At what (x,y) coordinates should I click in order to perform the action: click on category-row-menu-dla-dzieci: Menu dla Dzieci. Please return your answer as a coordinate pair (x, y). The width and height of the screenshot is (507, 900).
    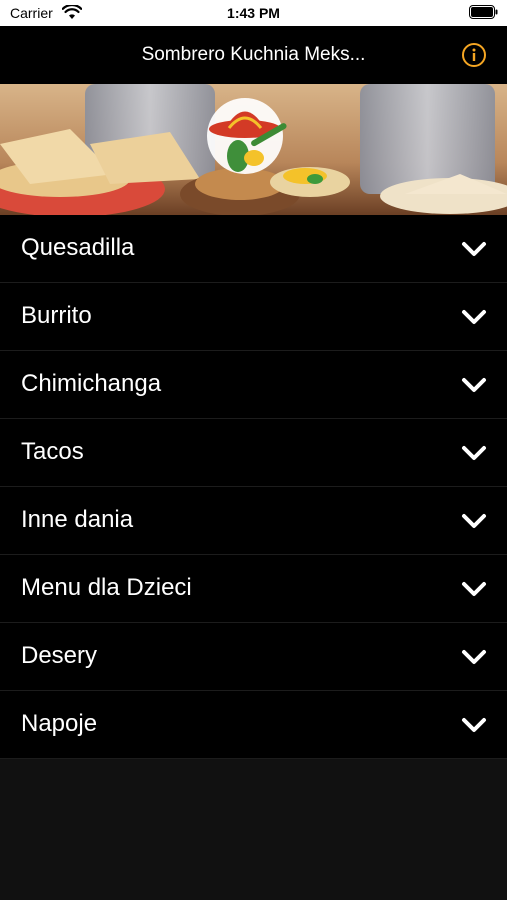
    Looking at the image, I should click on (253, 589).